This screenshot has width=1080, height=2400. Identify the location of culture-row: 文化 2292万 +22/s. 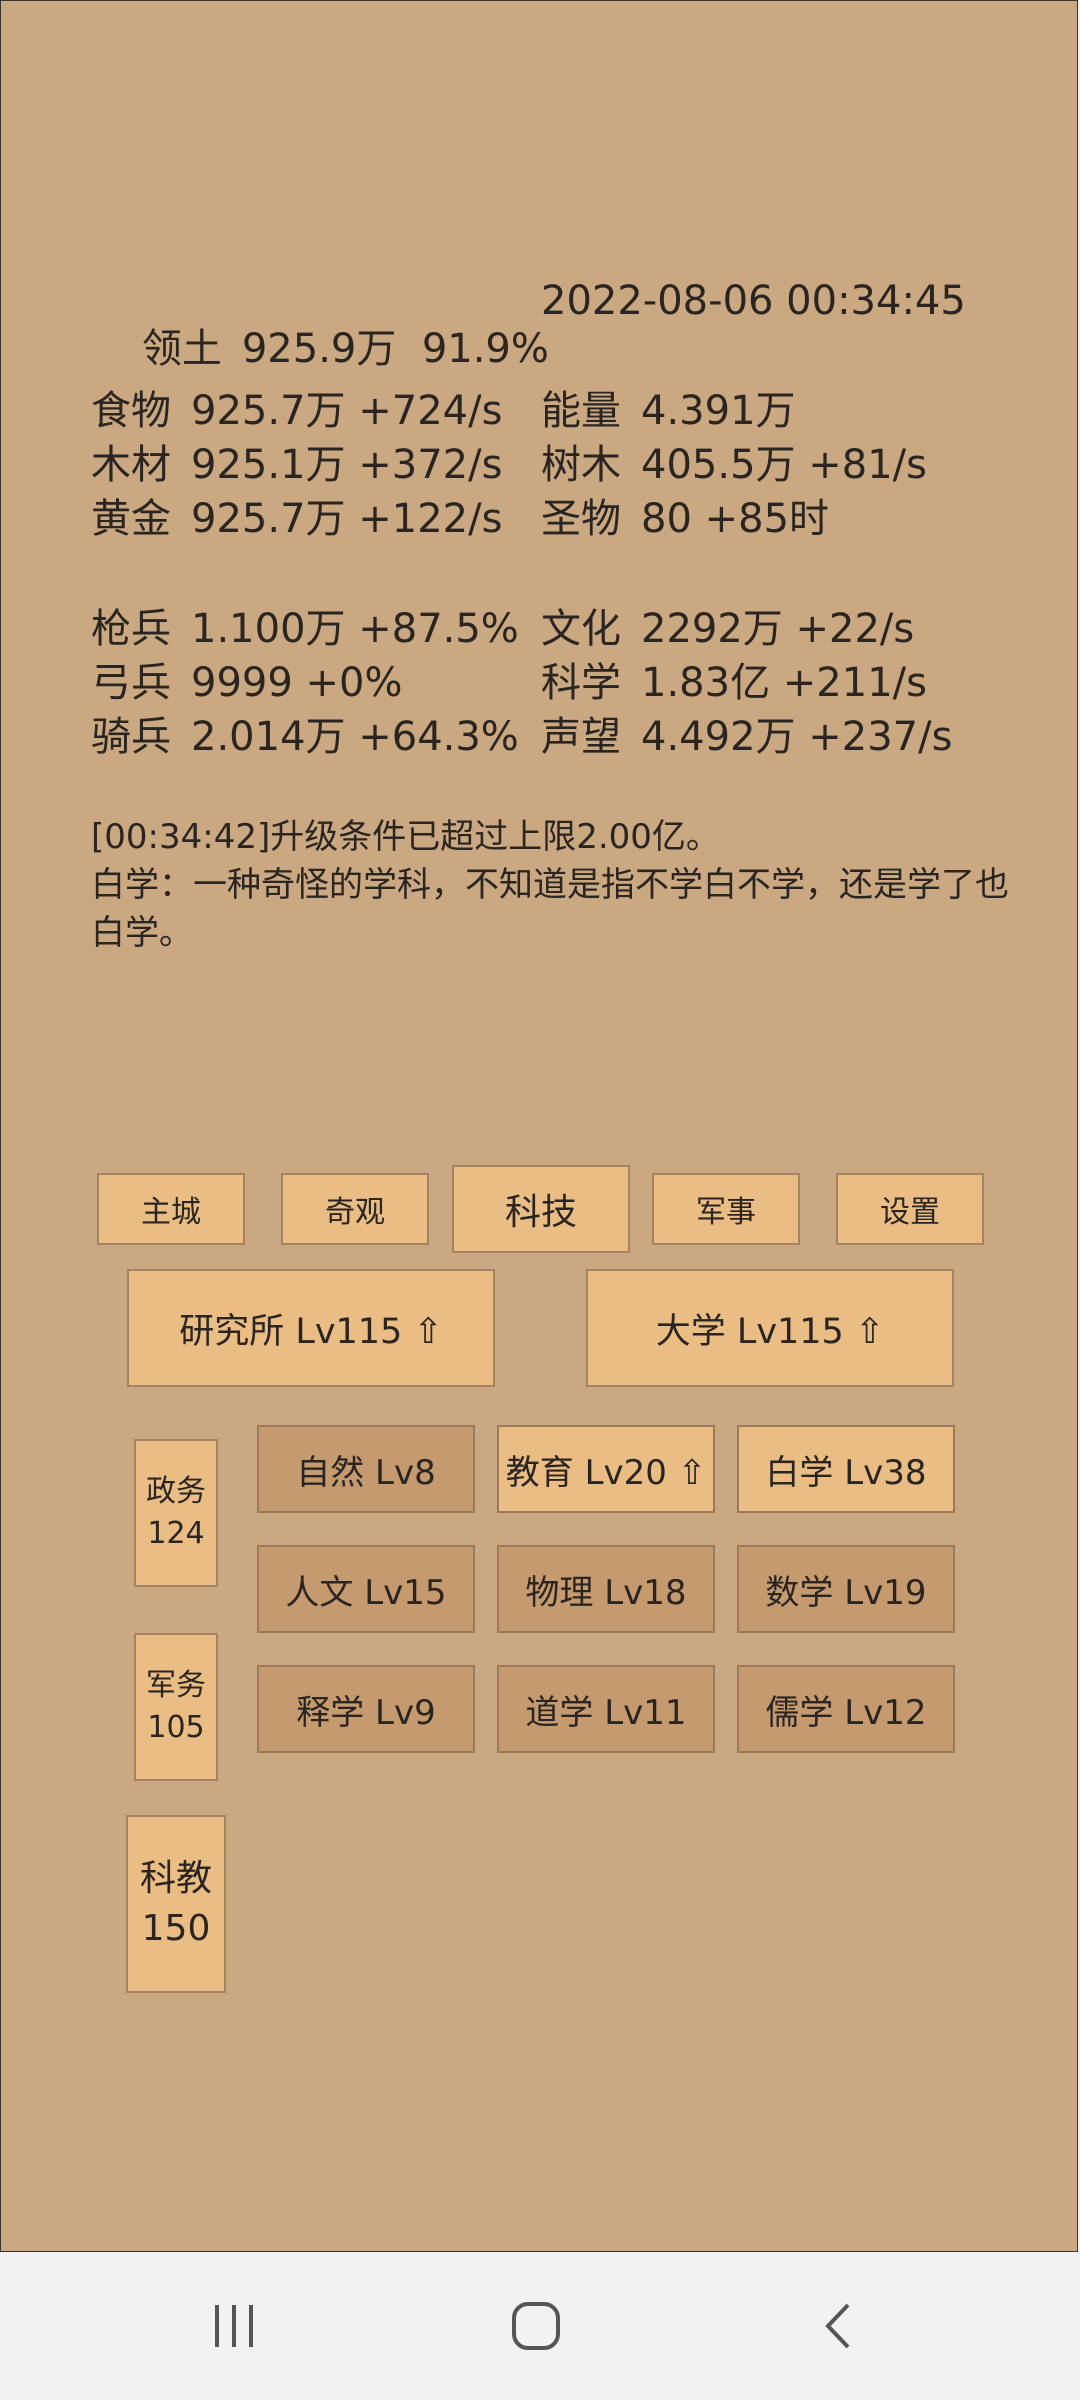
(728, 629).